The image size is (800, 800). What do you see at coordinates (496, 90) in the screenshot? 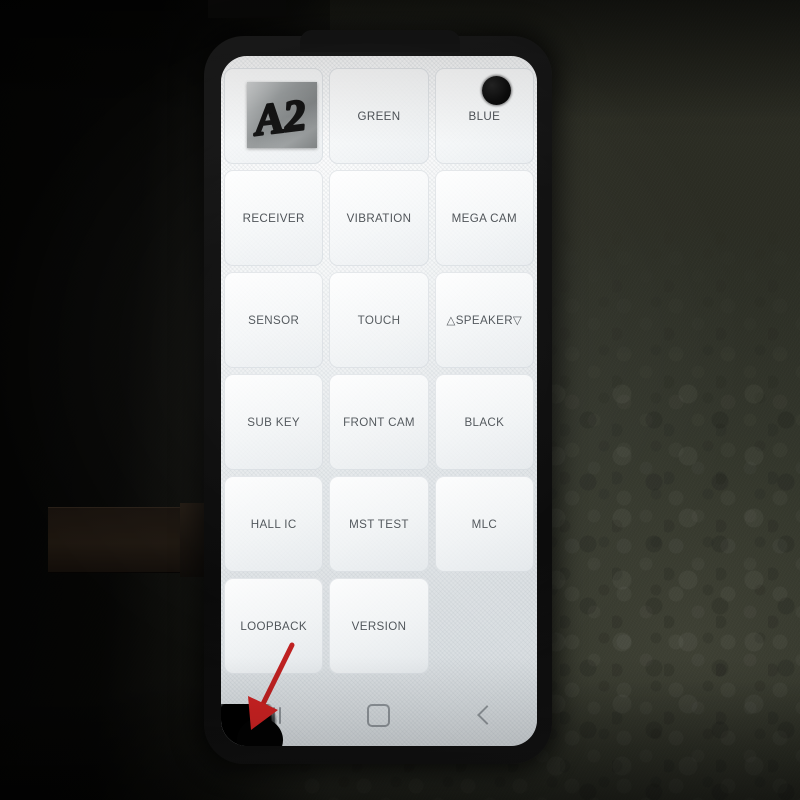
I see `front-camera-icon` at bounding box center [496, 90].